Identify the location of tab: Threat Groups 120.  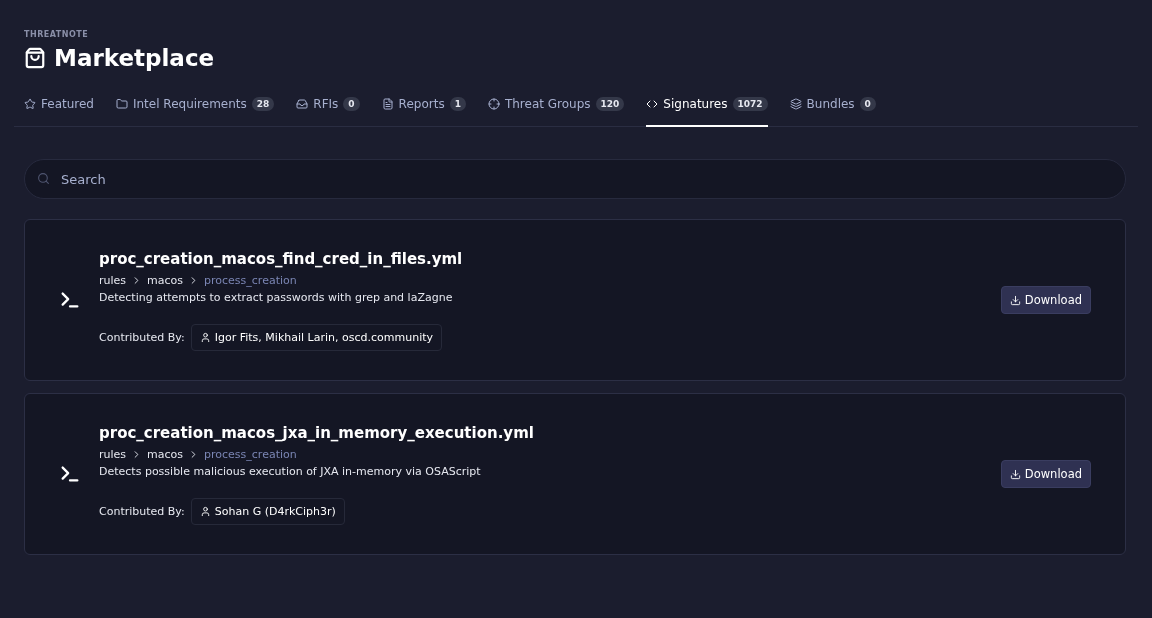
(556, 108).